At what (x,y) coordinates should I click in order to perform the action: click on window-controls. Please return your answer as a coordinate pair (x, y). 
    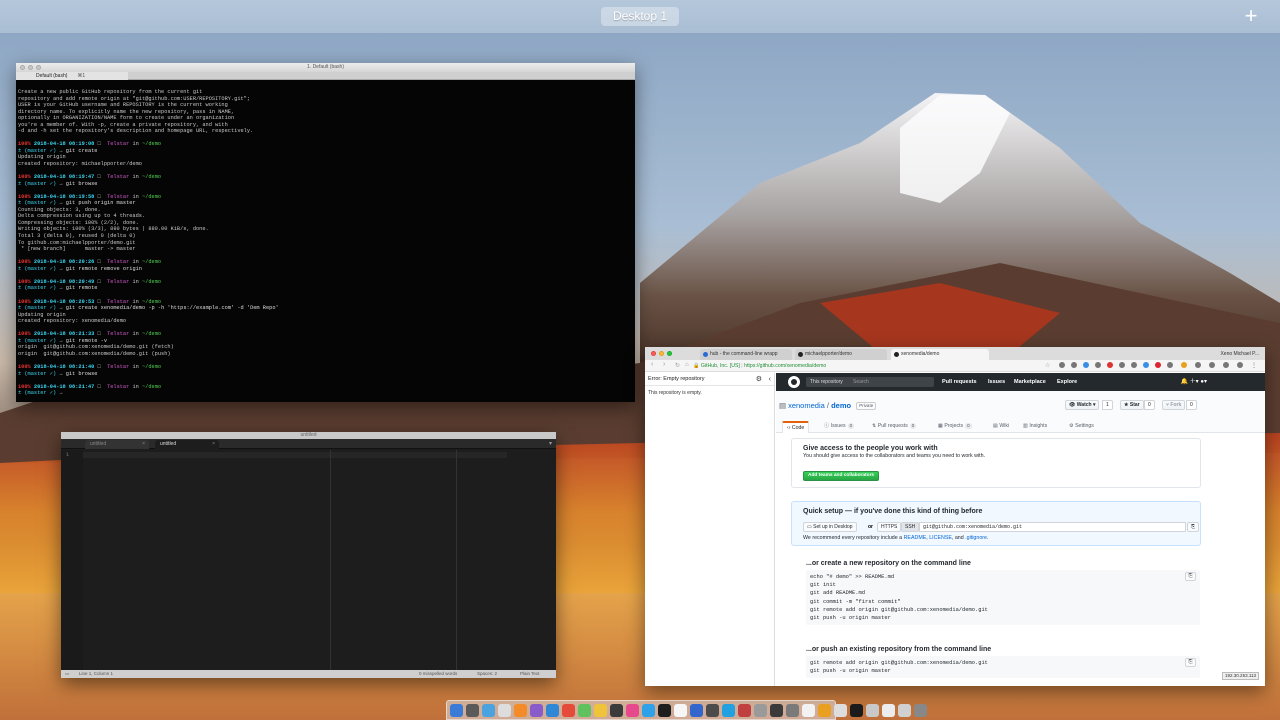
    Looking at the image, I should click on (661, 353).